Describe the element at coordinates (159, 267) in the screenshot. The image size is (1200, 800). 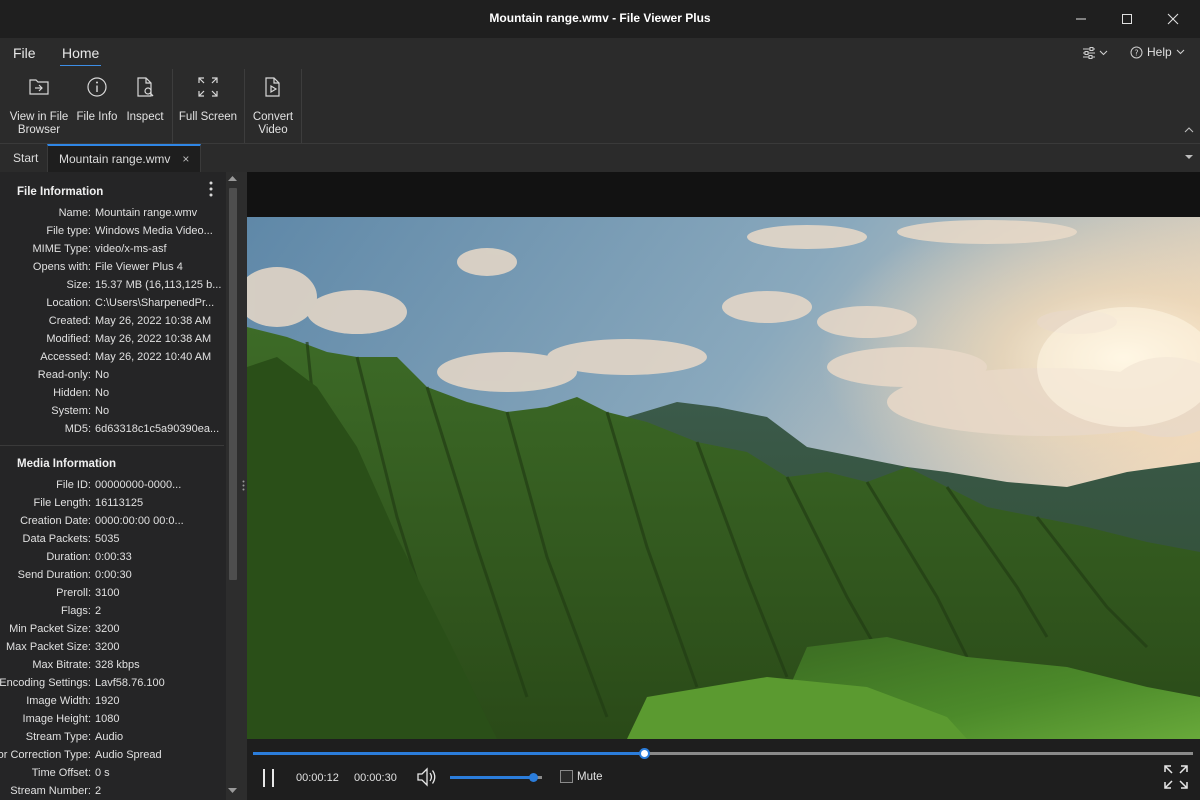
I see `info-row-value: File Viewer Plus 4` at that location.